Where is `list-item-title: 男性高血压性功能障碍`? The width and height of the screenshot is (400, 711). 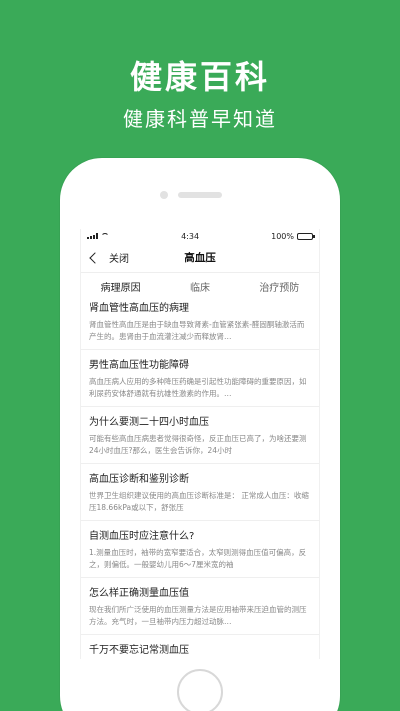 list-item-title: 男性高血压性功能障碍 is located at coordinates (139, 365).